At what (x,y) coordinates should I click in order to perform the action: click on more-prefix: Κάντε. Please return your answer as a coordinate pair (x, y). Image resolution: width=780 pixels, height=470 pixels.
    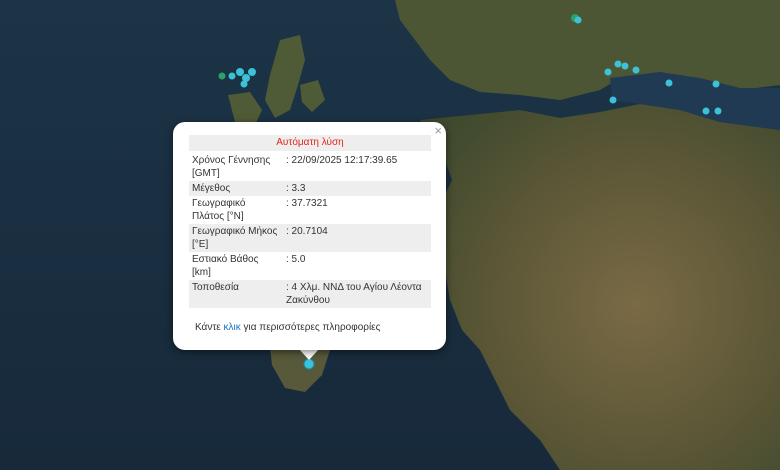
    Looking at the image, I should click on (209, 327).